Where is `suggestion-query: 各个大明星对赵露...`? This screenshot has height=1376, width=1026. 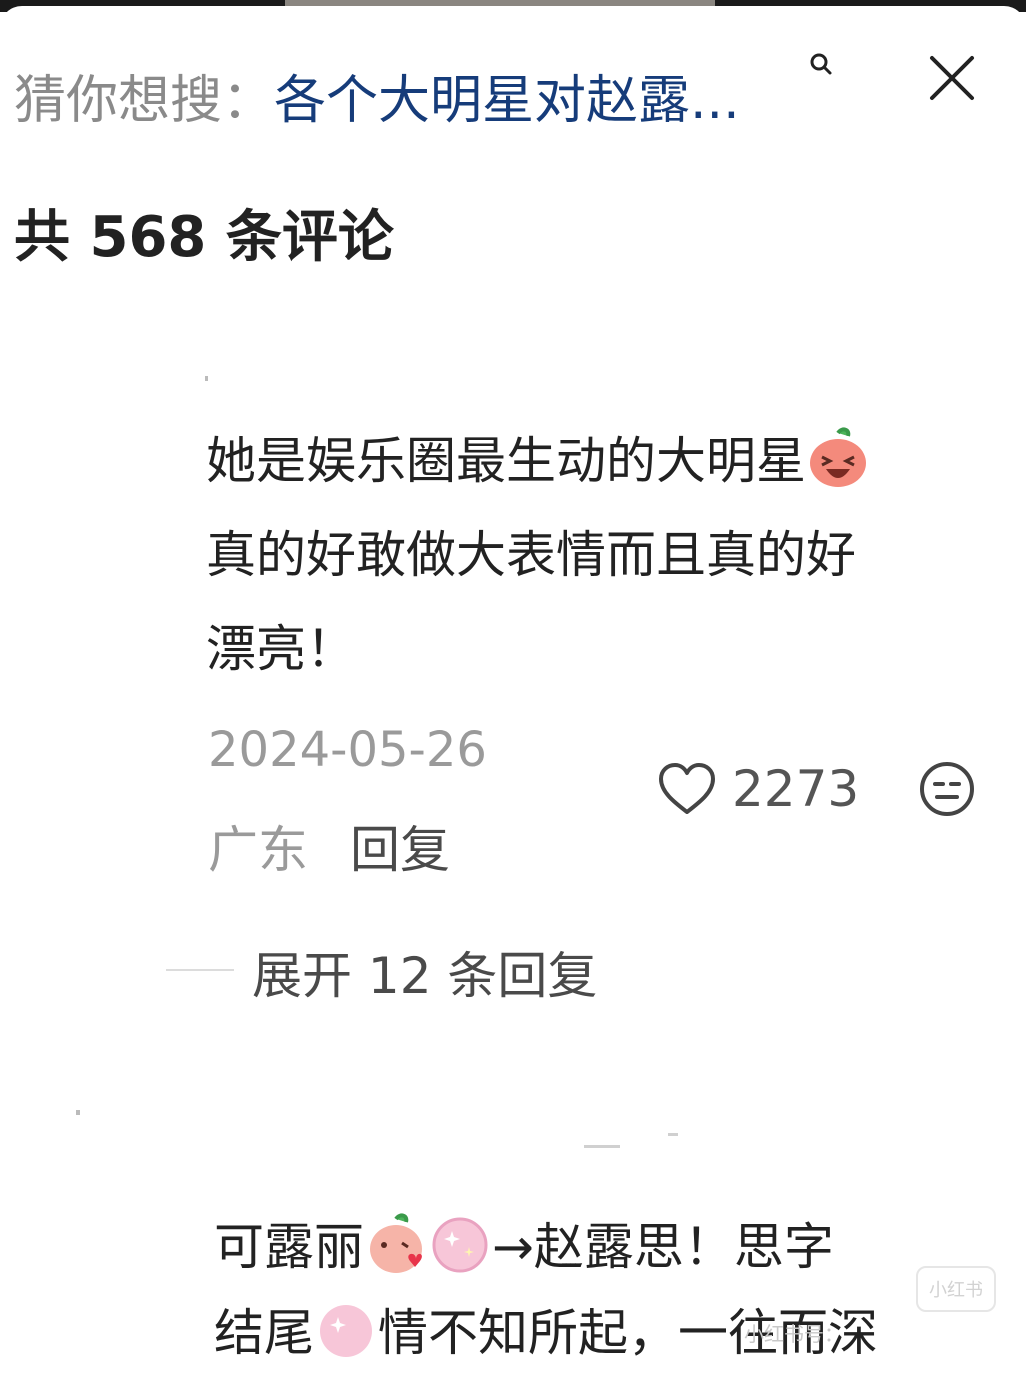 suggestion-query: 各个大明星对赵露... is located at coordinates (507, 95).